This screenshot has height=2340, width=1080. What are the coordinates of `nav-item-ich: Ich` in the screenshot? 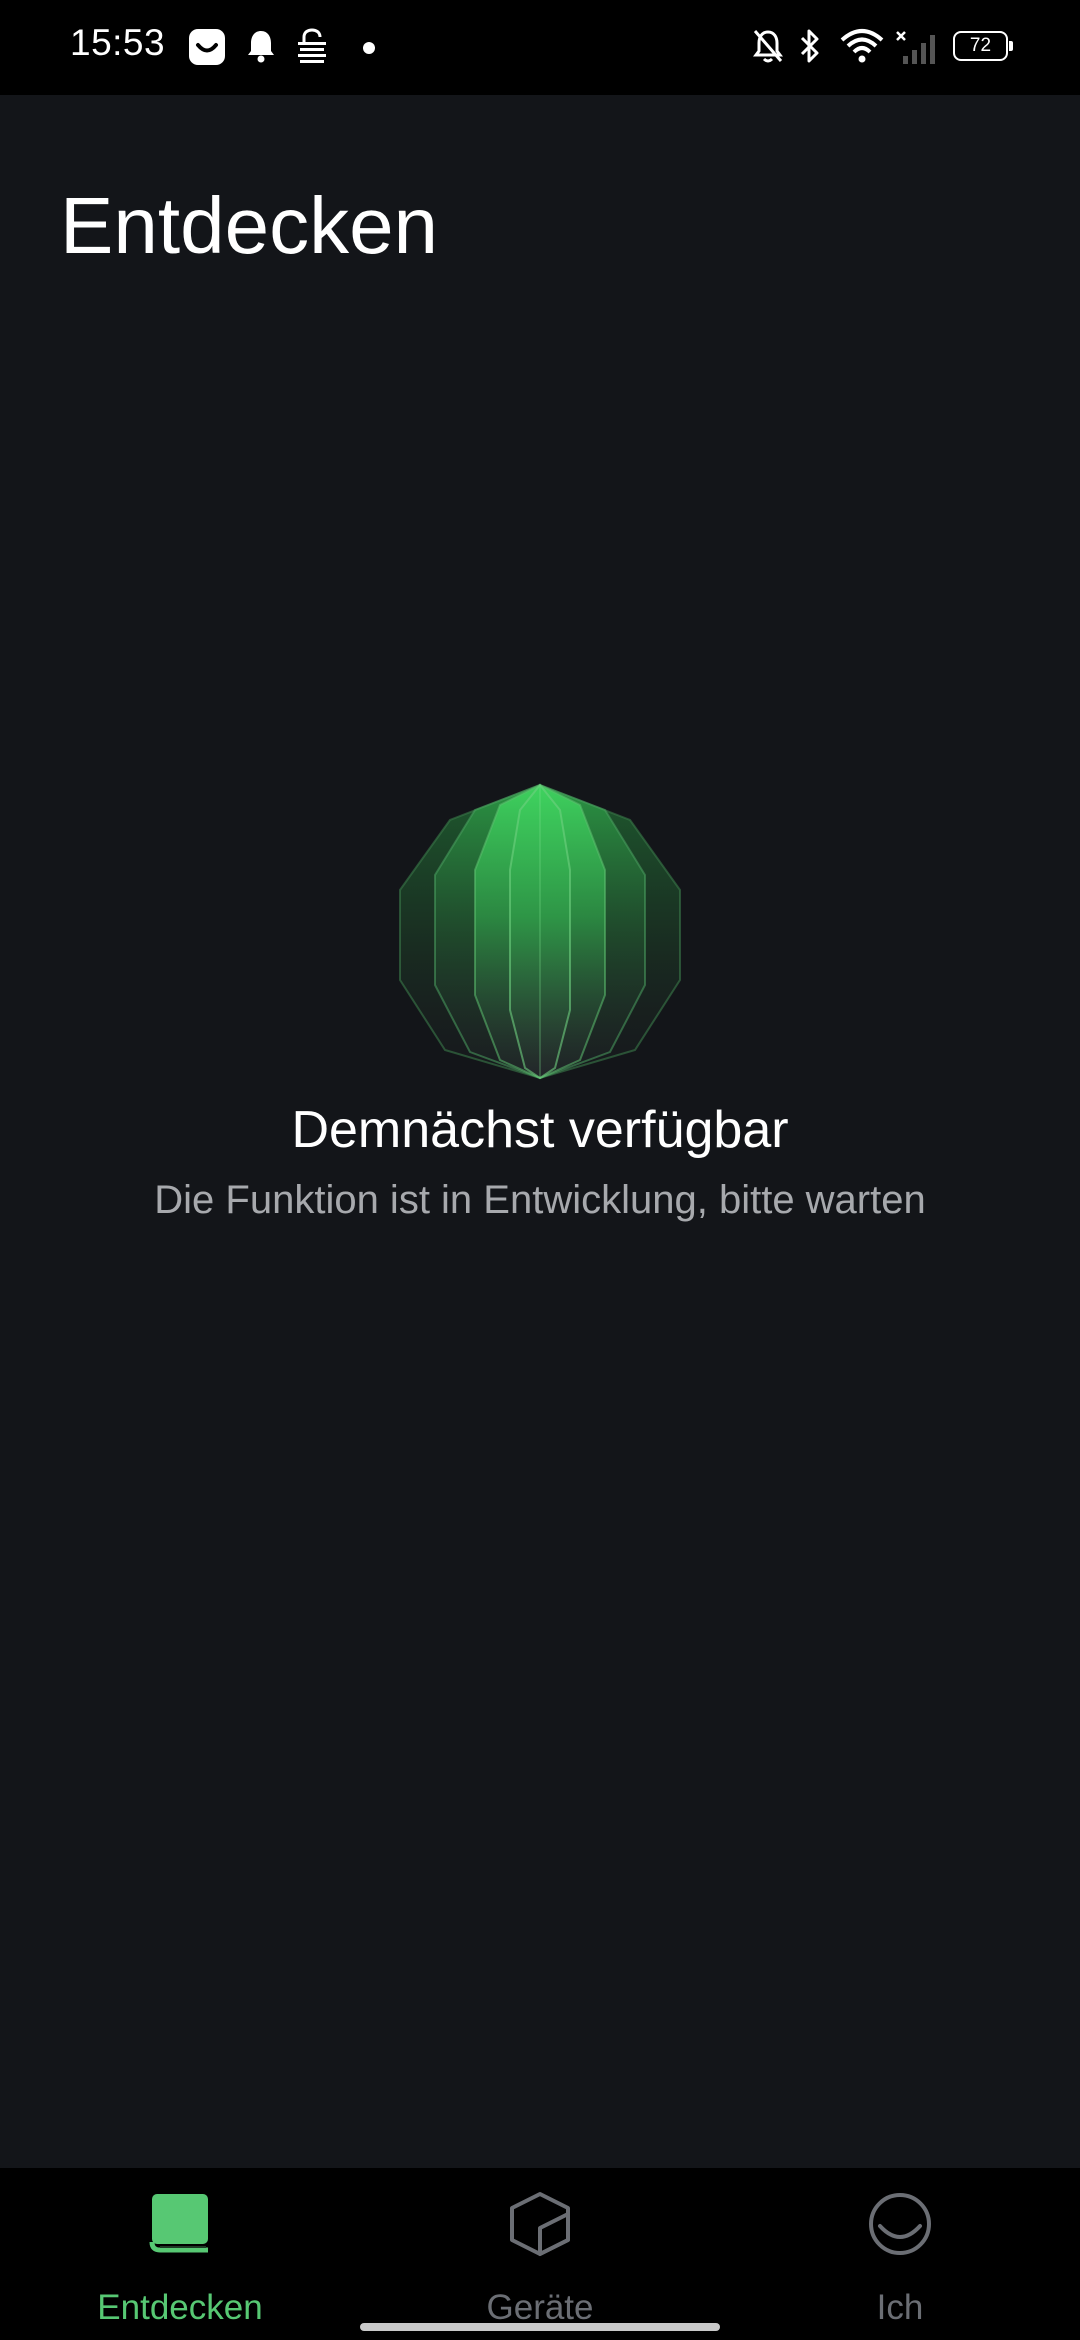 It's located at (900, 2254).